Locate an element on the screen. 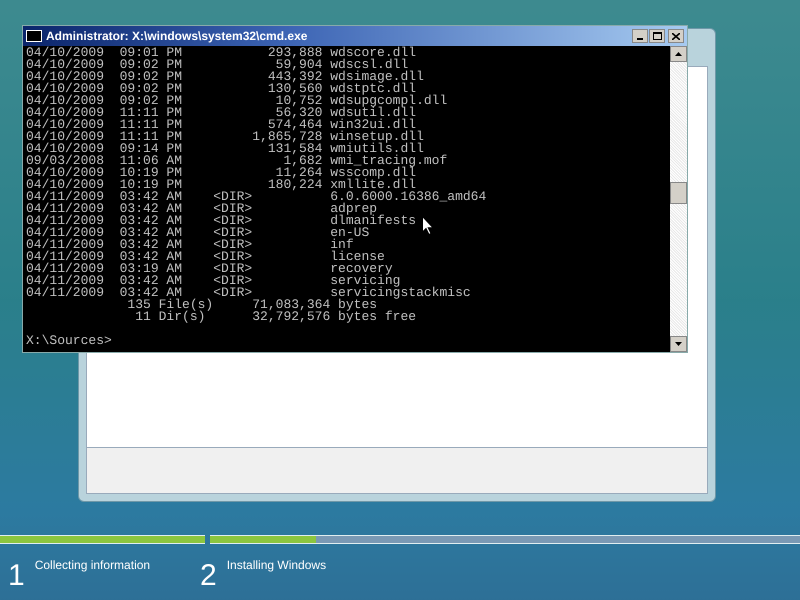 The height and width of the screenshot is (600, 800). console-line: 04/10/2009 11:11 PM 574,464 win32ui.dll is located at coordinates (221, 125).